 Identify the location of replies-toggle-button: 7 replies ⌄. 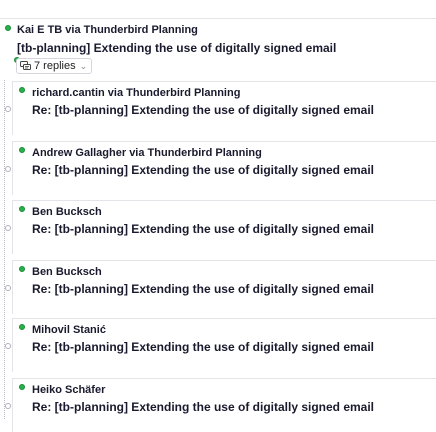
(54, 66).